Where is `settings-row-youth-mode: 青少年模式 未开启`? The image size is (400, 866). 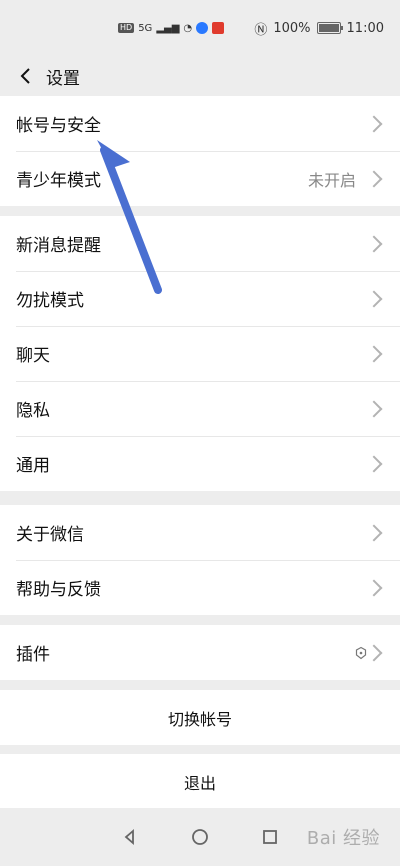 settings-row-youth-mode: 青少年模式 未开启 is located at coordinates (200, 178).